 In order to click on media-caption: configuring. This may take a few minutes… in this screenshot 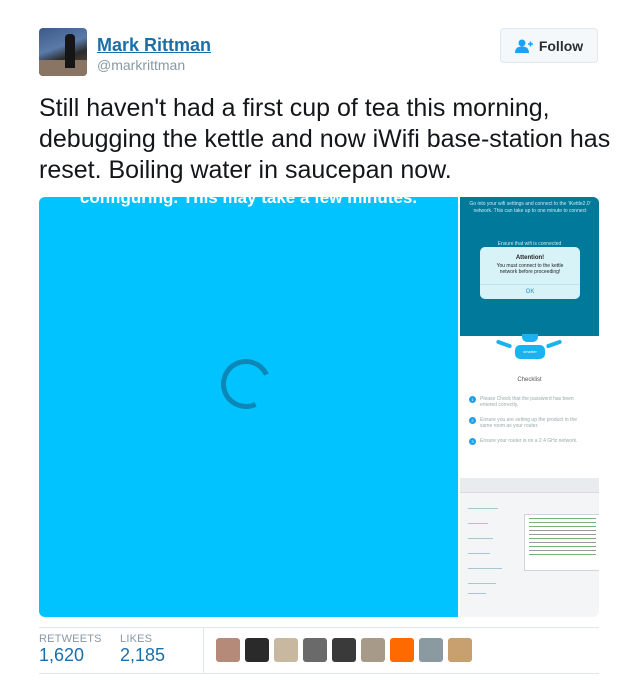, I will do `click(248, 202)`.